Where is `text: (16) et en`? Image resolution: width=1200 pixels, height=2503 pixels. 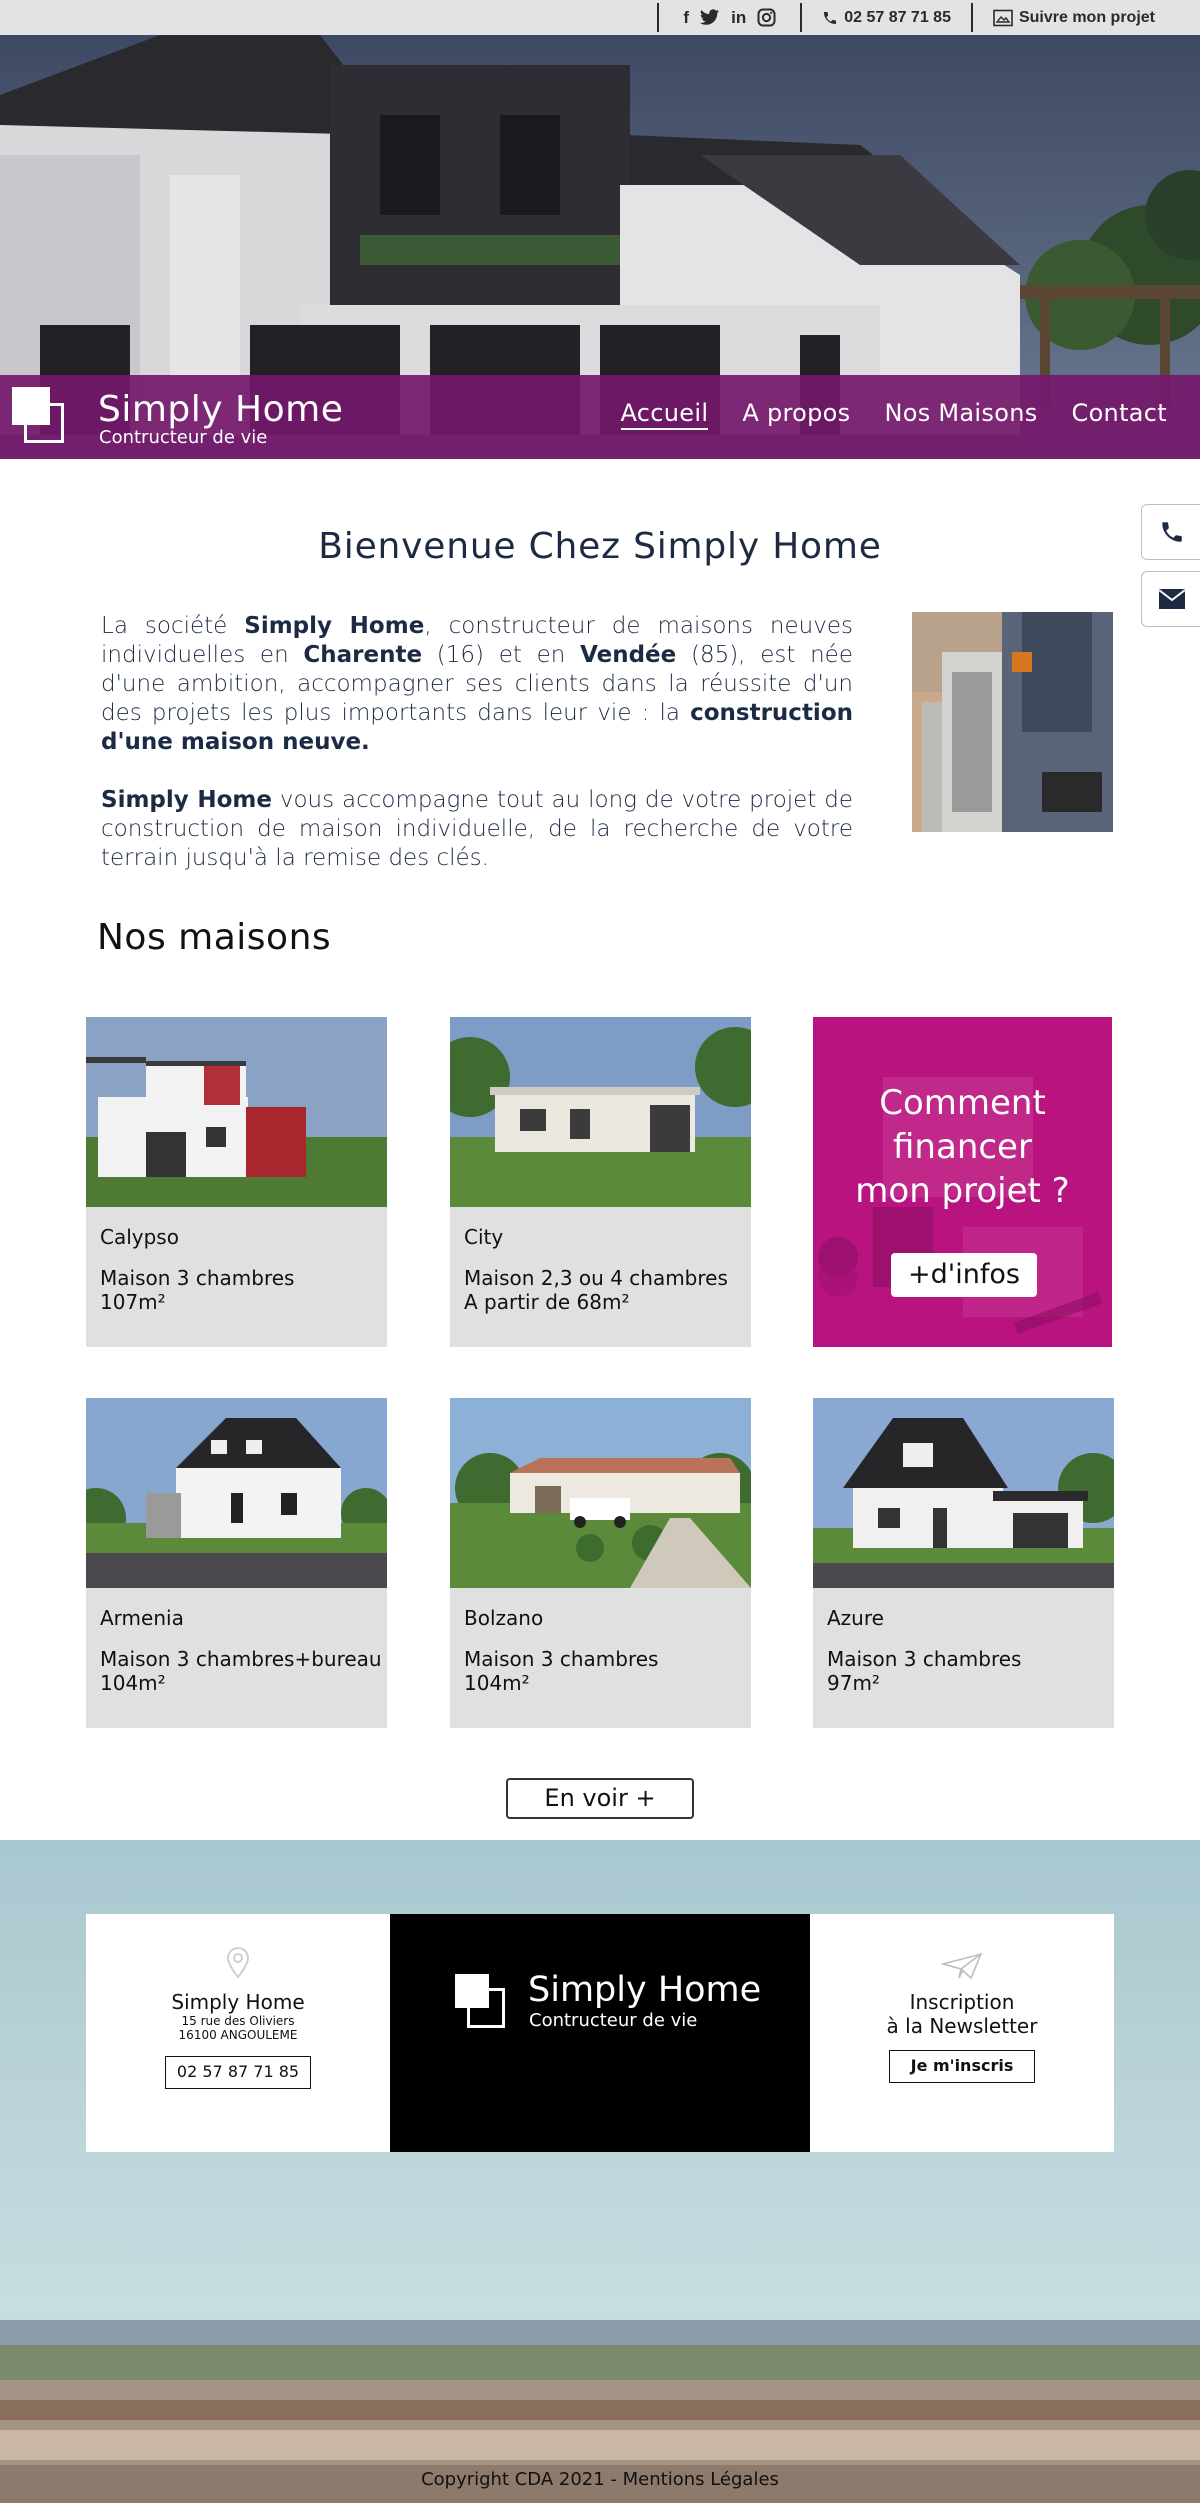 text: (16) et en is located at coordinates (501, 655).